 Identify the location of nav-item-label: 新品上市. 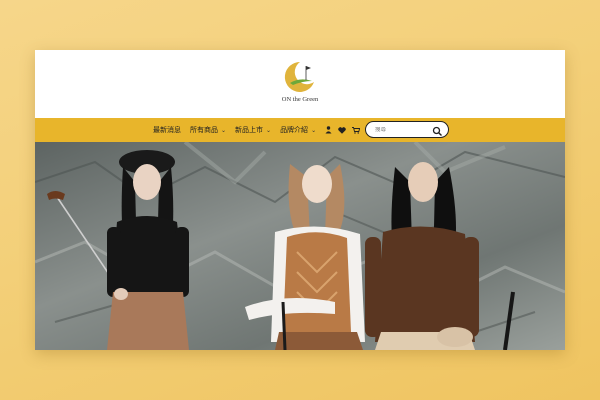
(249, 130).